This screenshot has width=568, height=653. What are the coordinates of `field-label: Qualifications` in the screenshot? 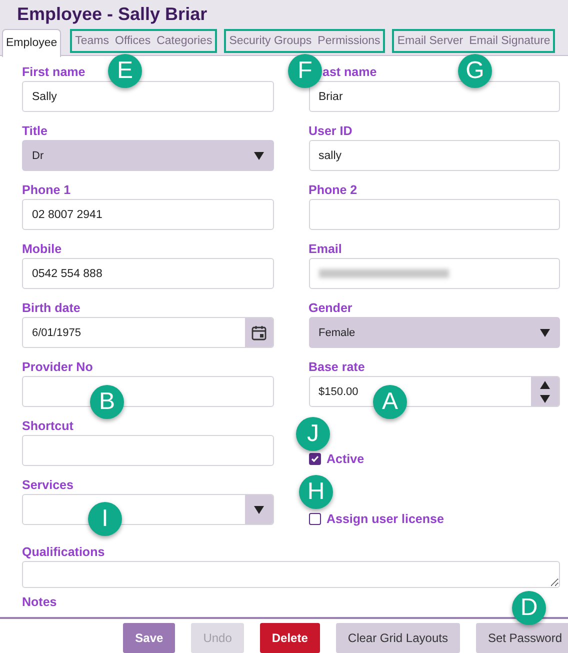 It's located at (63, 552).